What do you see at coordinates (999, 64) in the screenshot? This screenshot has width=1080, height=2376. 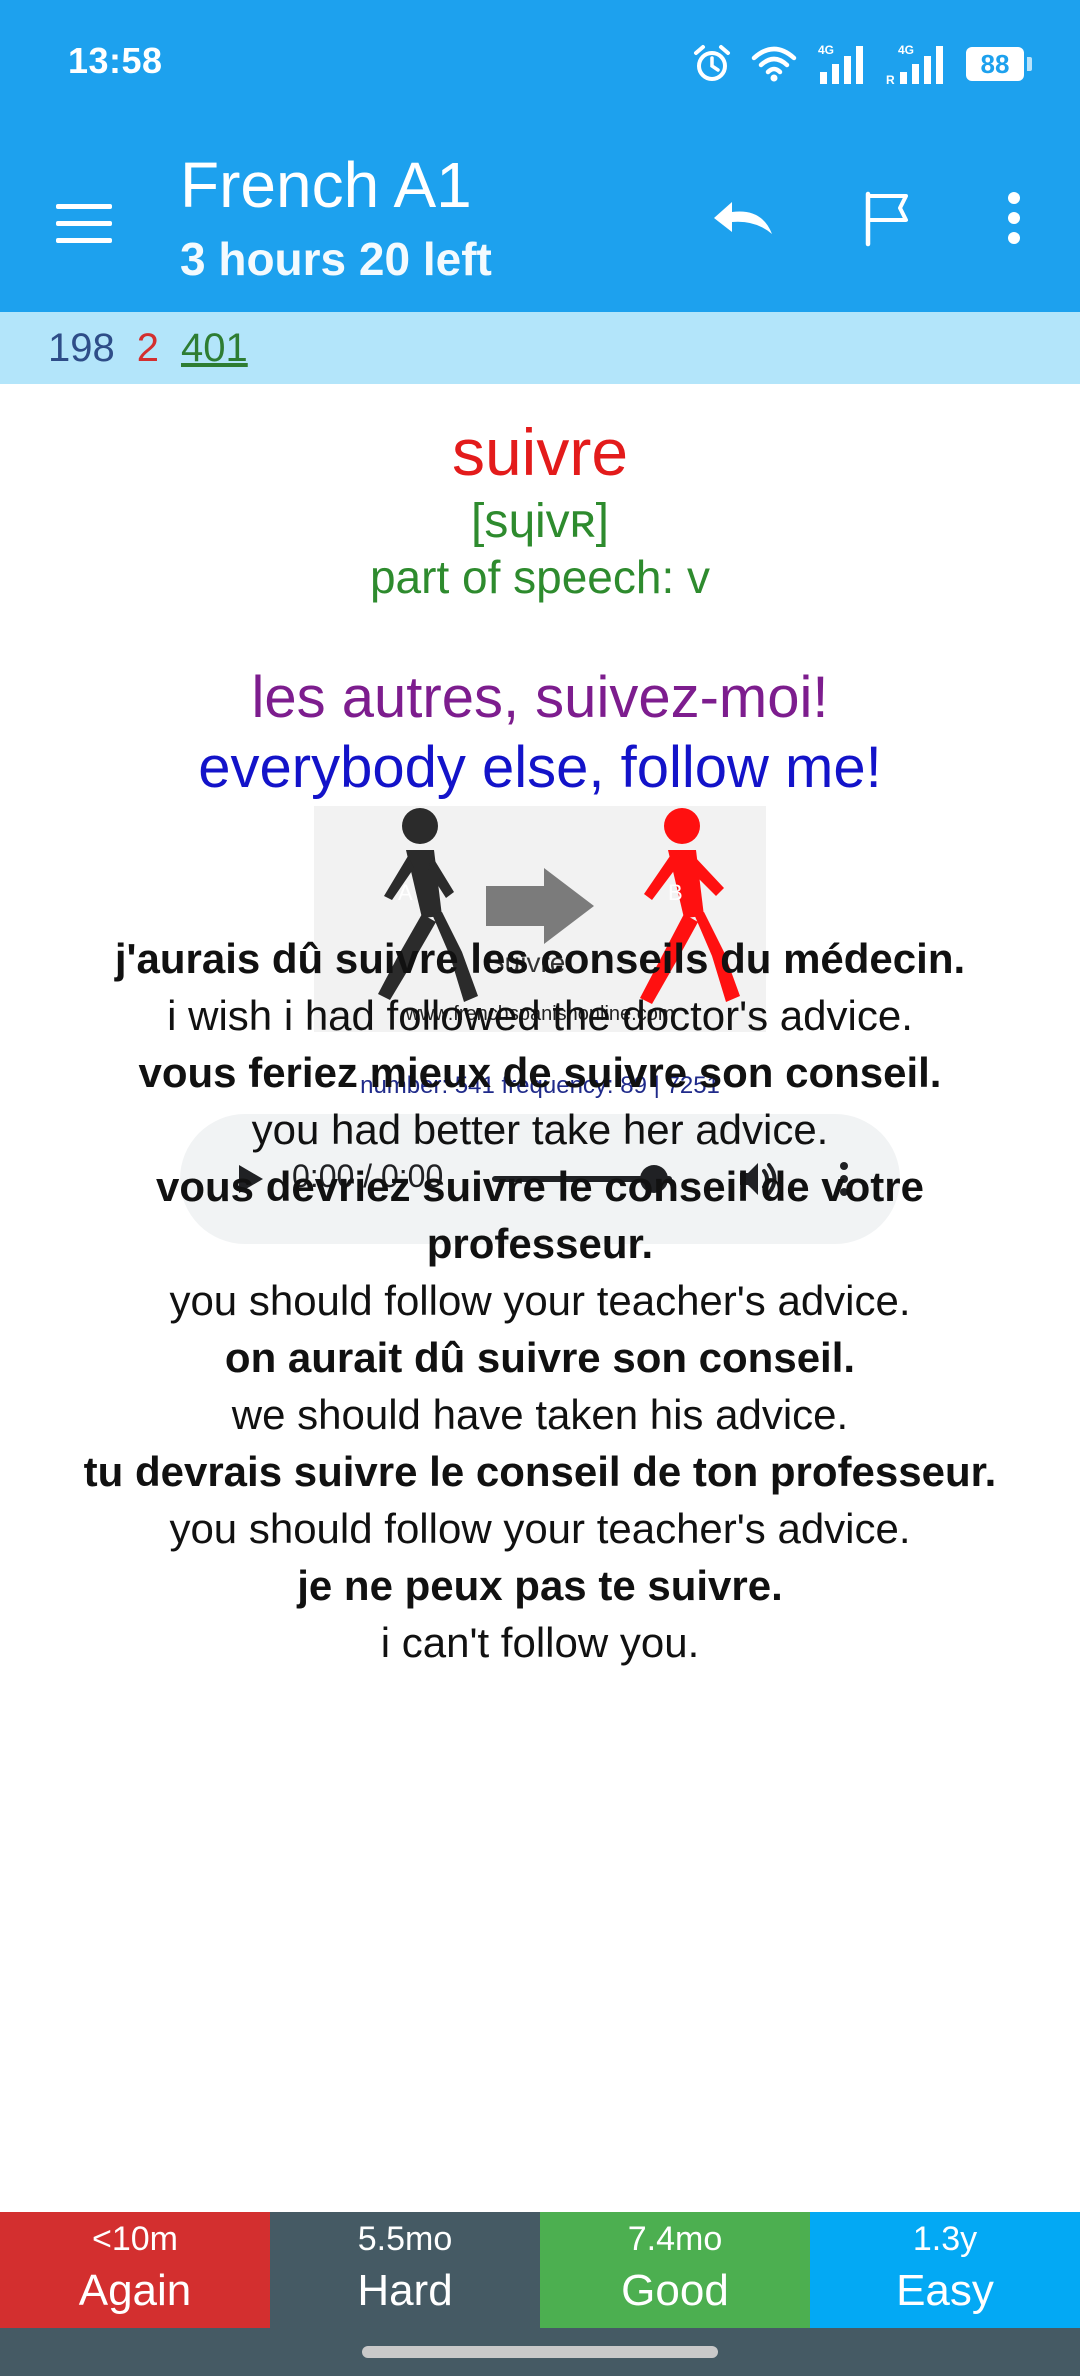 I see `battery-indicator: 88` at bounding box center [999, 64].